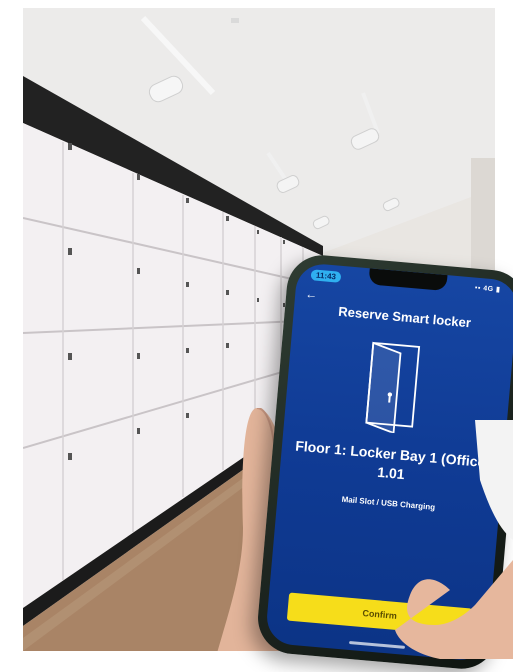 This screenshot has width=513, height=672. I want to click on back-arrow-icon: ←, so click(311, 294).